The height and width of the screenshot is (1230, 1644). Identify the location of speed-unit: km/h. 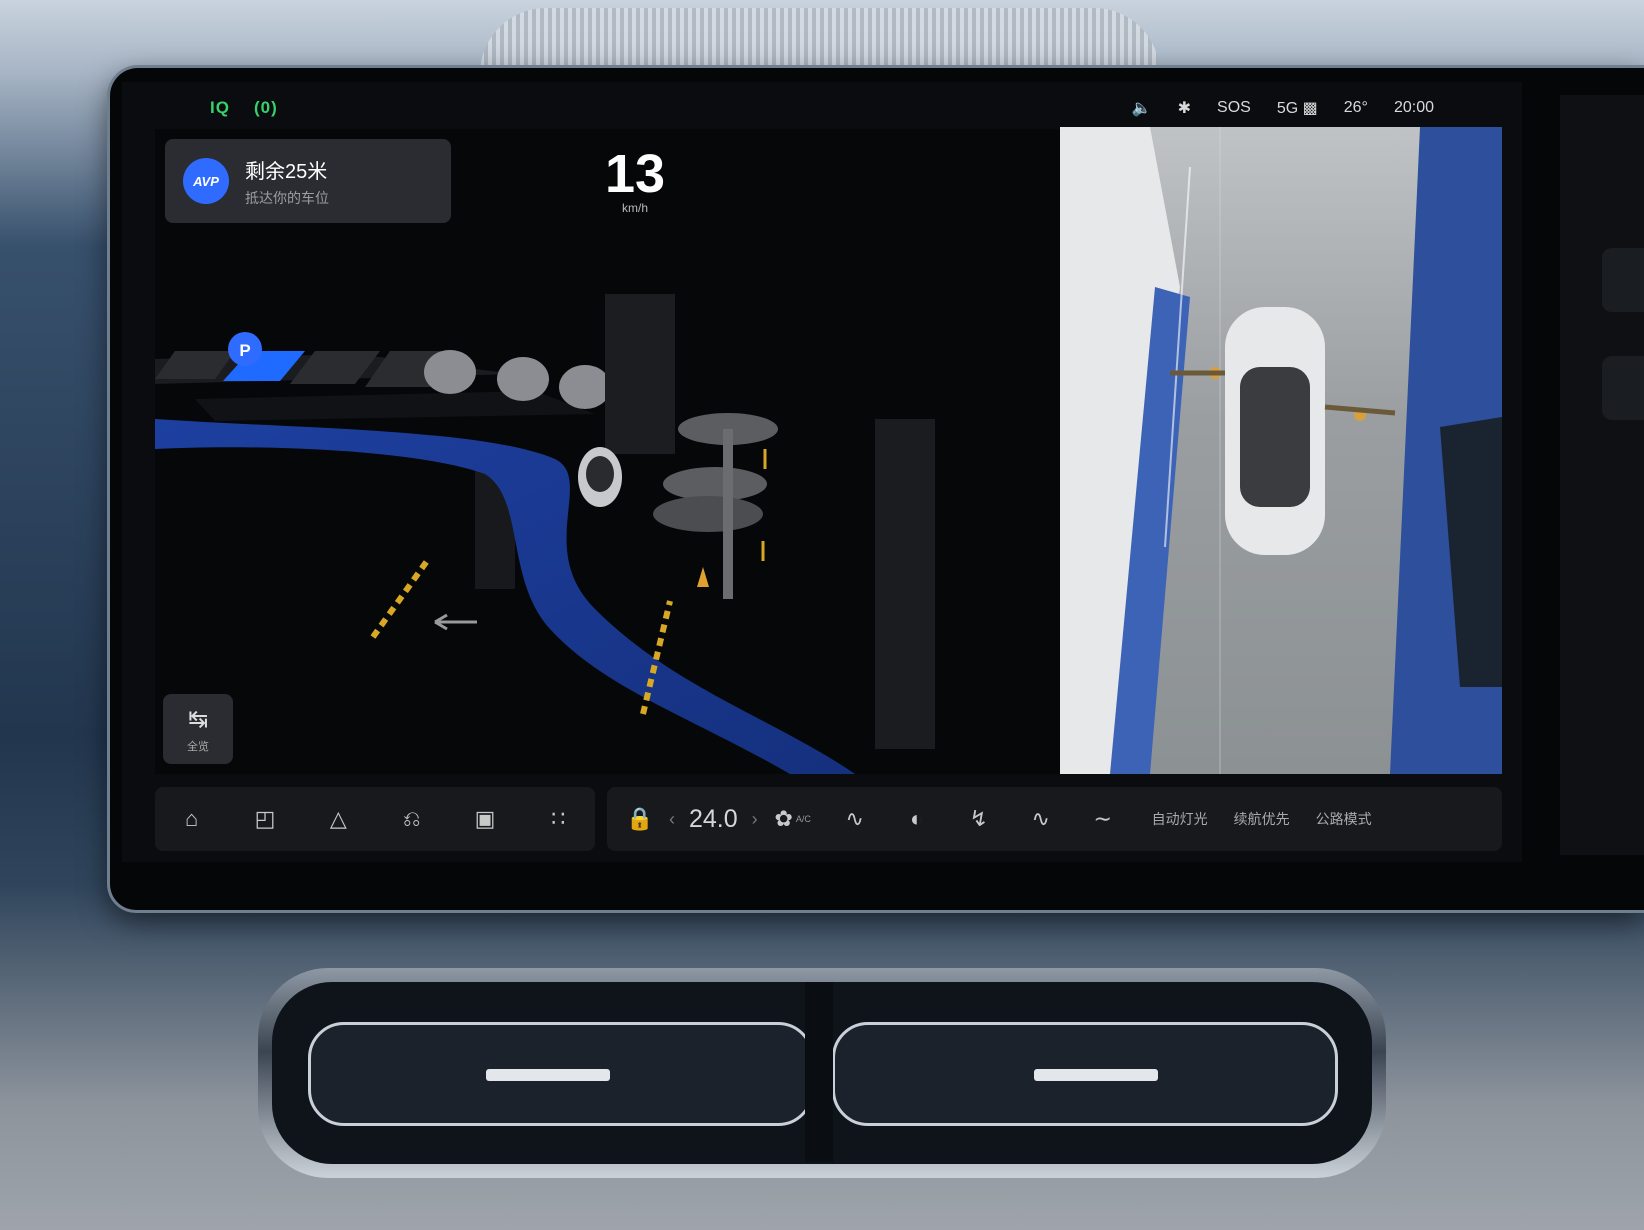
(634, 208).